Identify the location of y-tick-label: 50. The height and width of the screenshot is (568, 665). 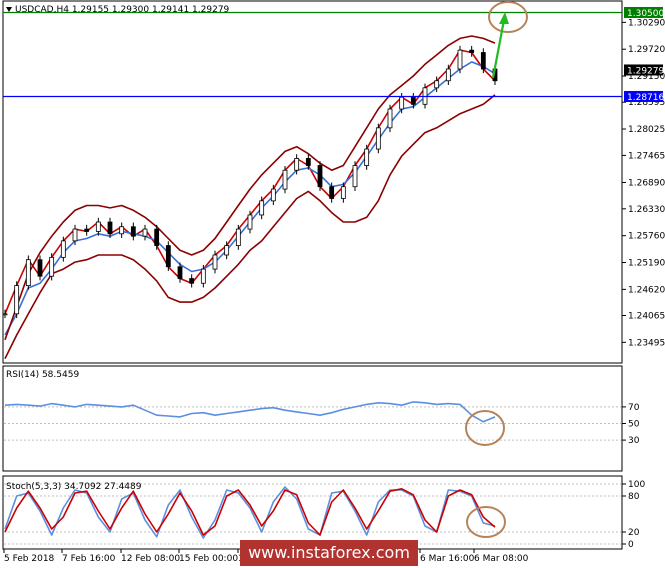
(634, 425).